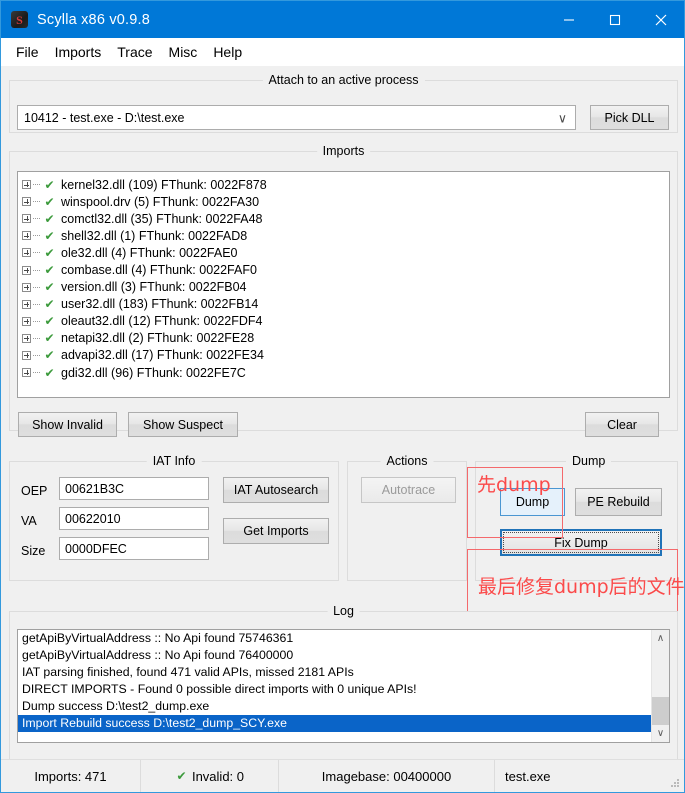  I want to click on resize-grip-icon, so click(675, 783).